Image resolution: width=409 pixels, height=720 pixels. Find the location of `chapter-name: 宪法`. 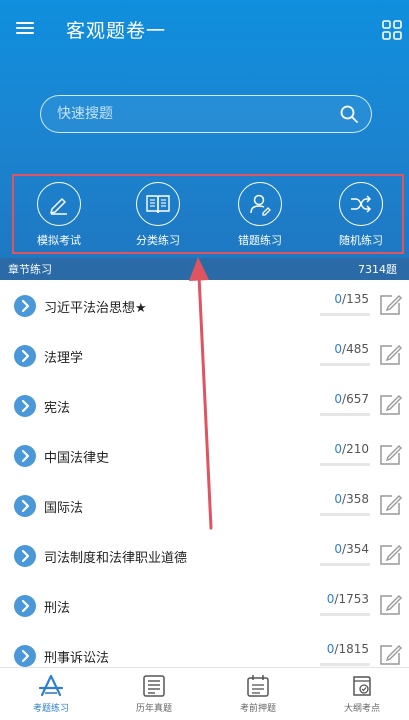

chapter-name: 宪法 is located at coordinates (57, 408).